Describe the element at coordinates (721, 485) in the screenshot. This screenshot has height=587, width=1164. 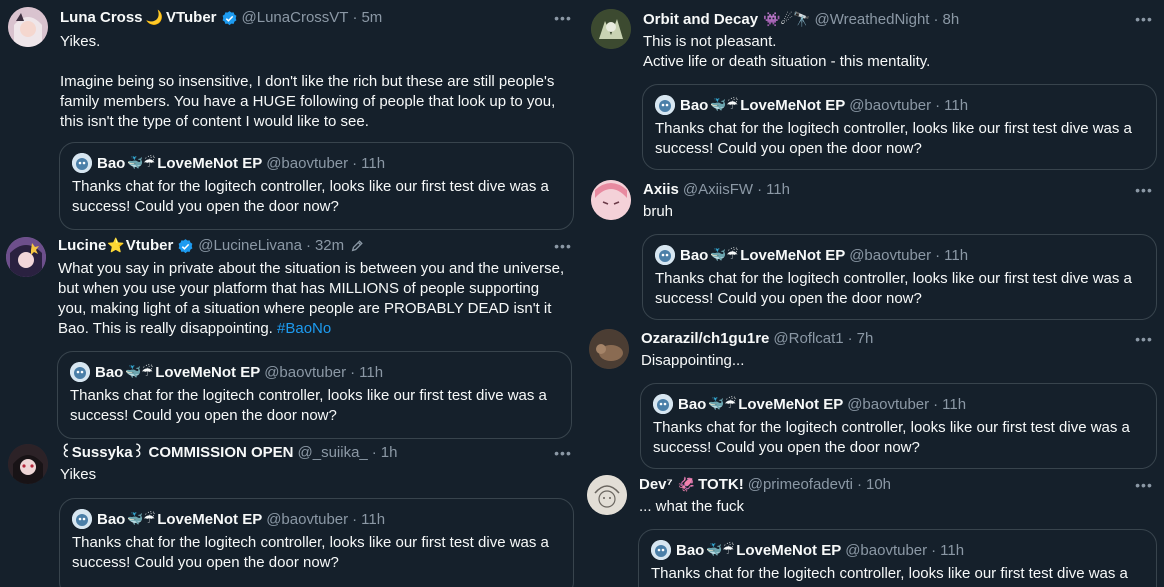
I see `display-name-suffix: TOTK!` at that location.